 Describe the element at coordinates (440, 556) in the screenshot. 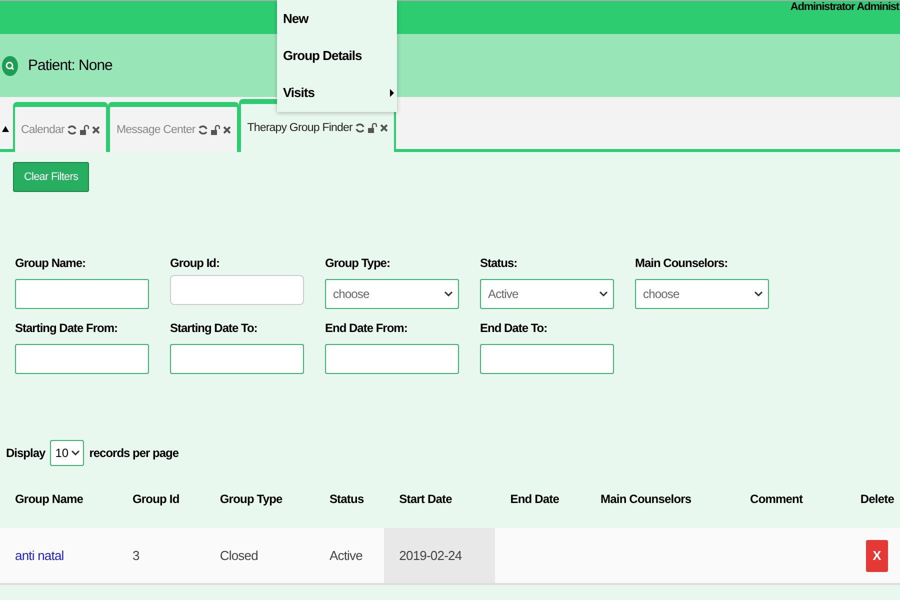

I see `table-cell: 2019-02-24` at that location.